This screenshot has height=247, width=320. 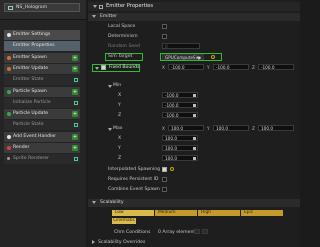 I want to click on min-z-component-field: -100.0, so click(x=180, y=115).